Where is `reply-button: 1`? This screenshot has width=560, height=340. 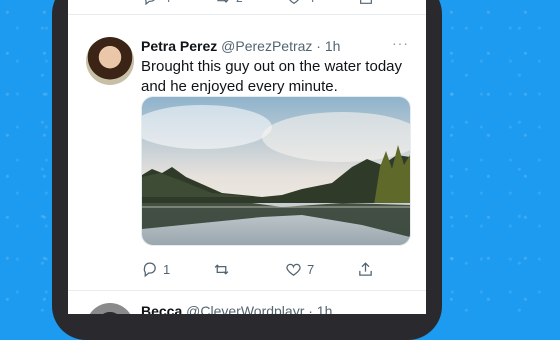 reply-button: 1 is located at coordinates (155, 269).